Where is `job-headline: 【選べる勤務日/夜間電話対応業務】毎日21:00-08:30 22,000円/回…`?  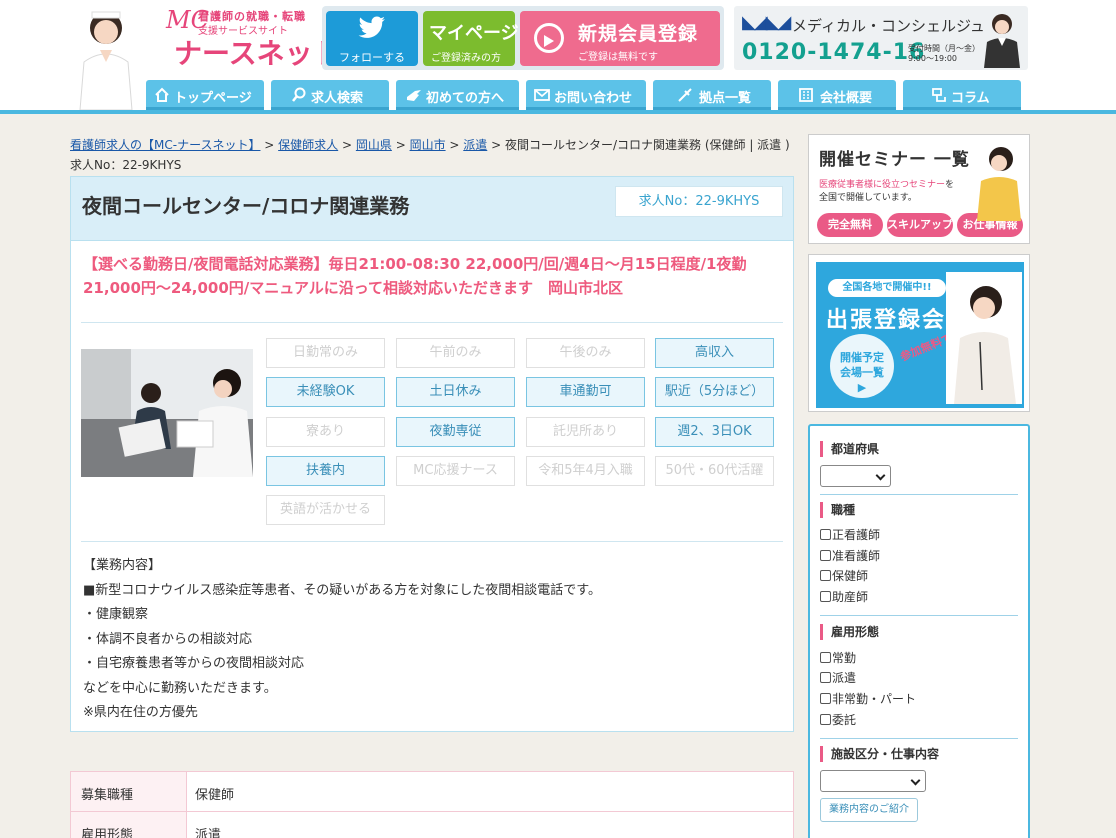
job-headline: 【選べる勤務日/夜間電話対応業務】毎日21:00-08:30 22,000円/回… is located at coordinates (415, 276).